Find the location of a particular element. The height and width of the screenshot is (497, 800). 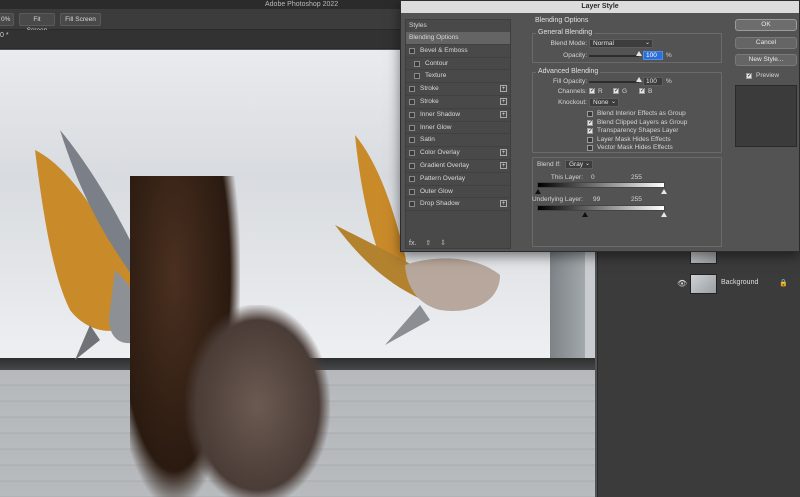

opacity-field: 100 is located at coordinates (653, 55).